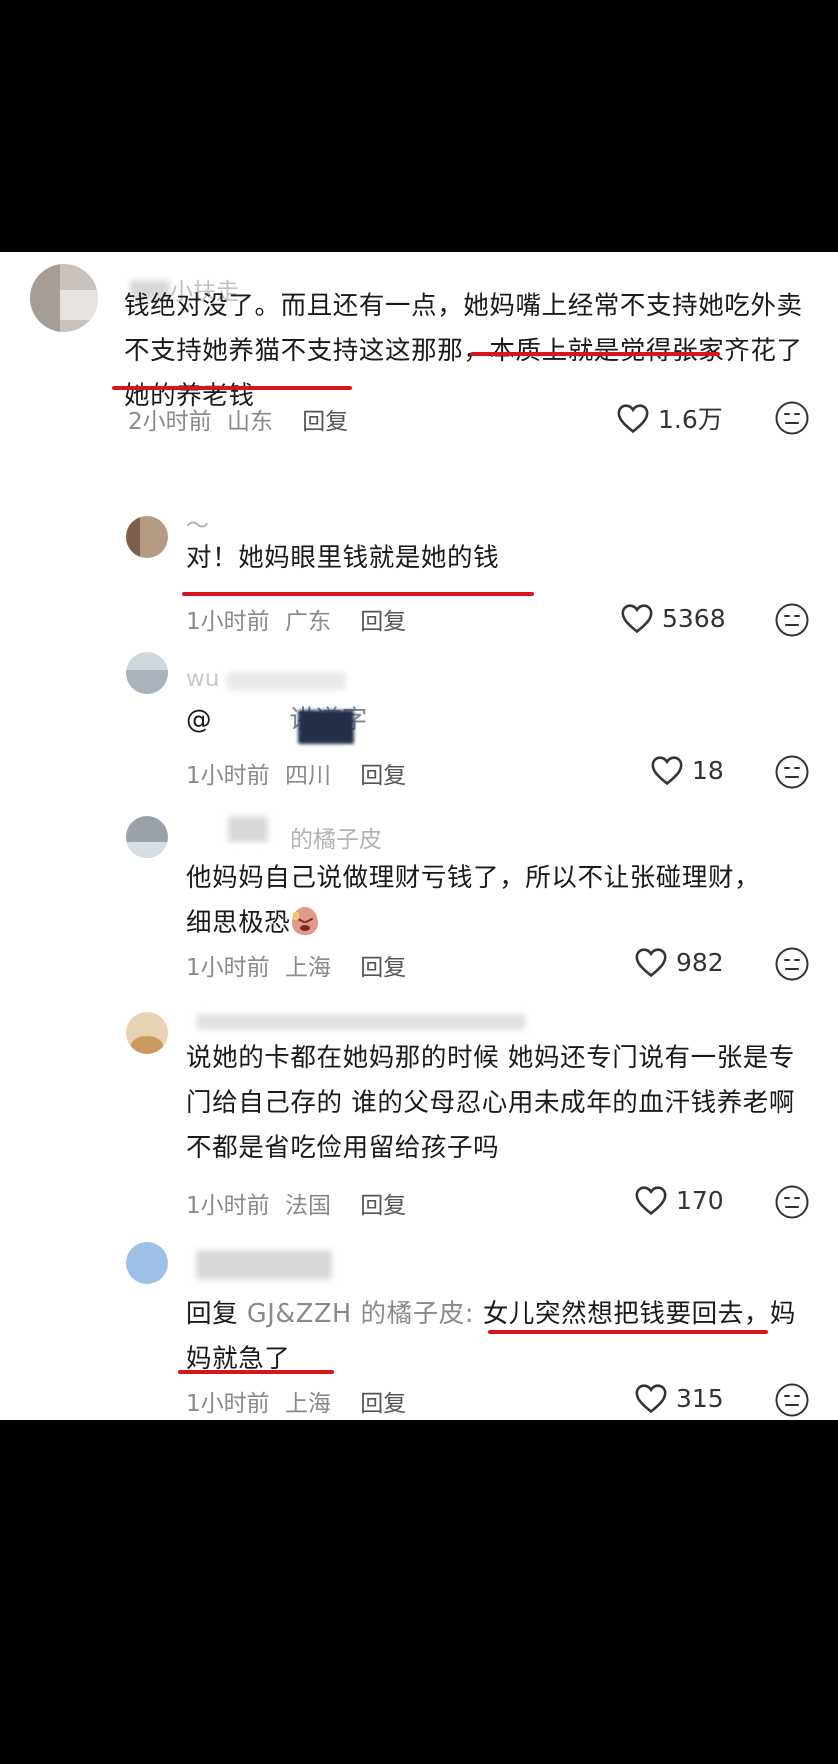 The image size is (838, 1764). Describe the element at coordinates (305, 921) in the screenshot. I see `crying-face-emoji-icon` at that location.